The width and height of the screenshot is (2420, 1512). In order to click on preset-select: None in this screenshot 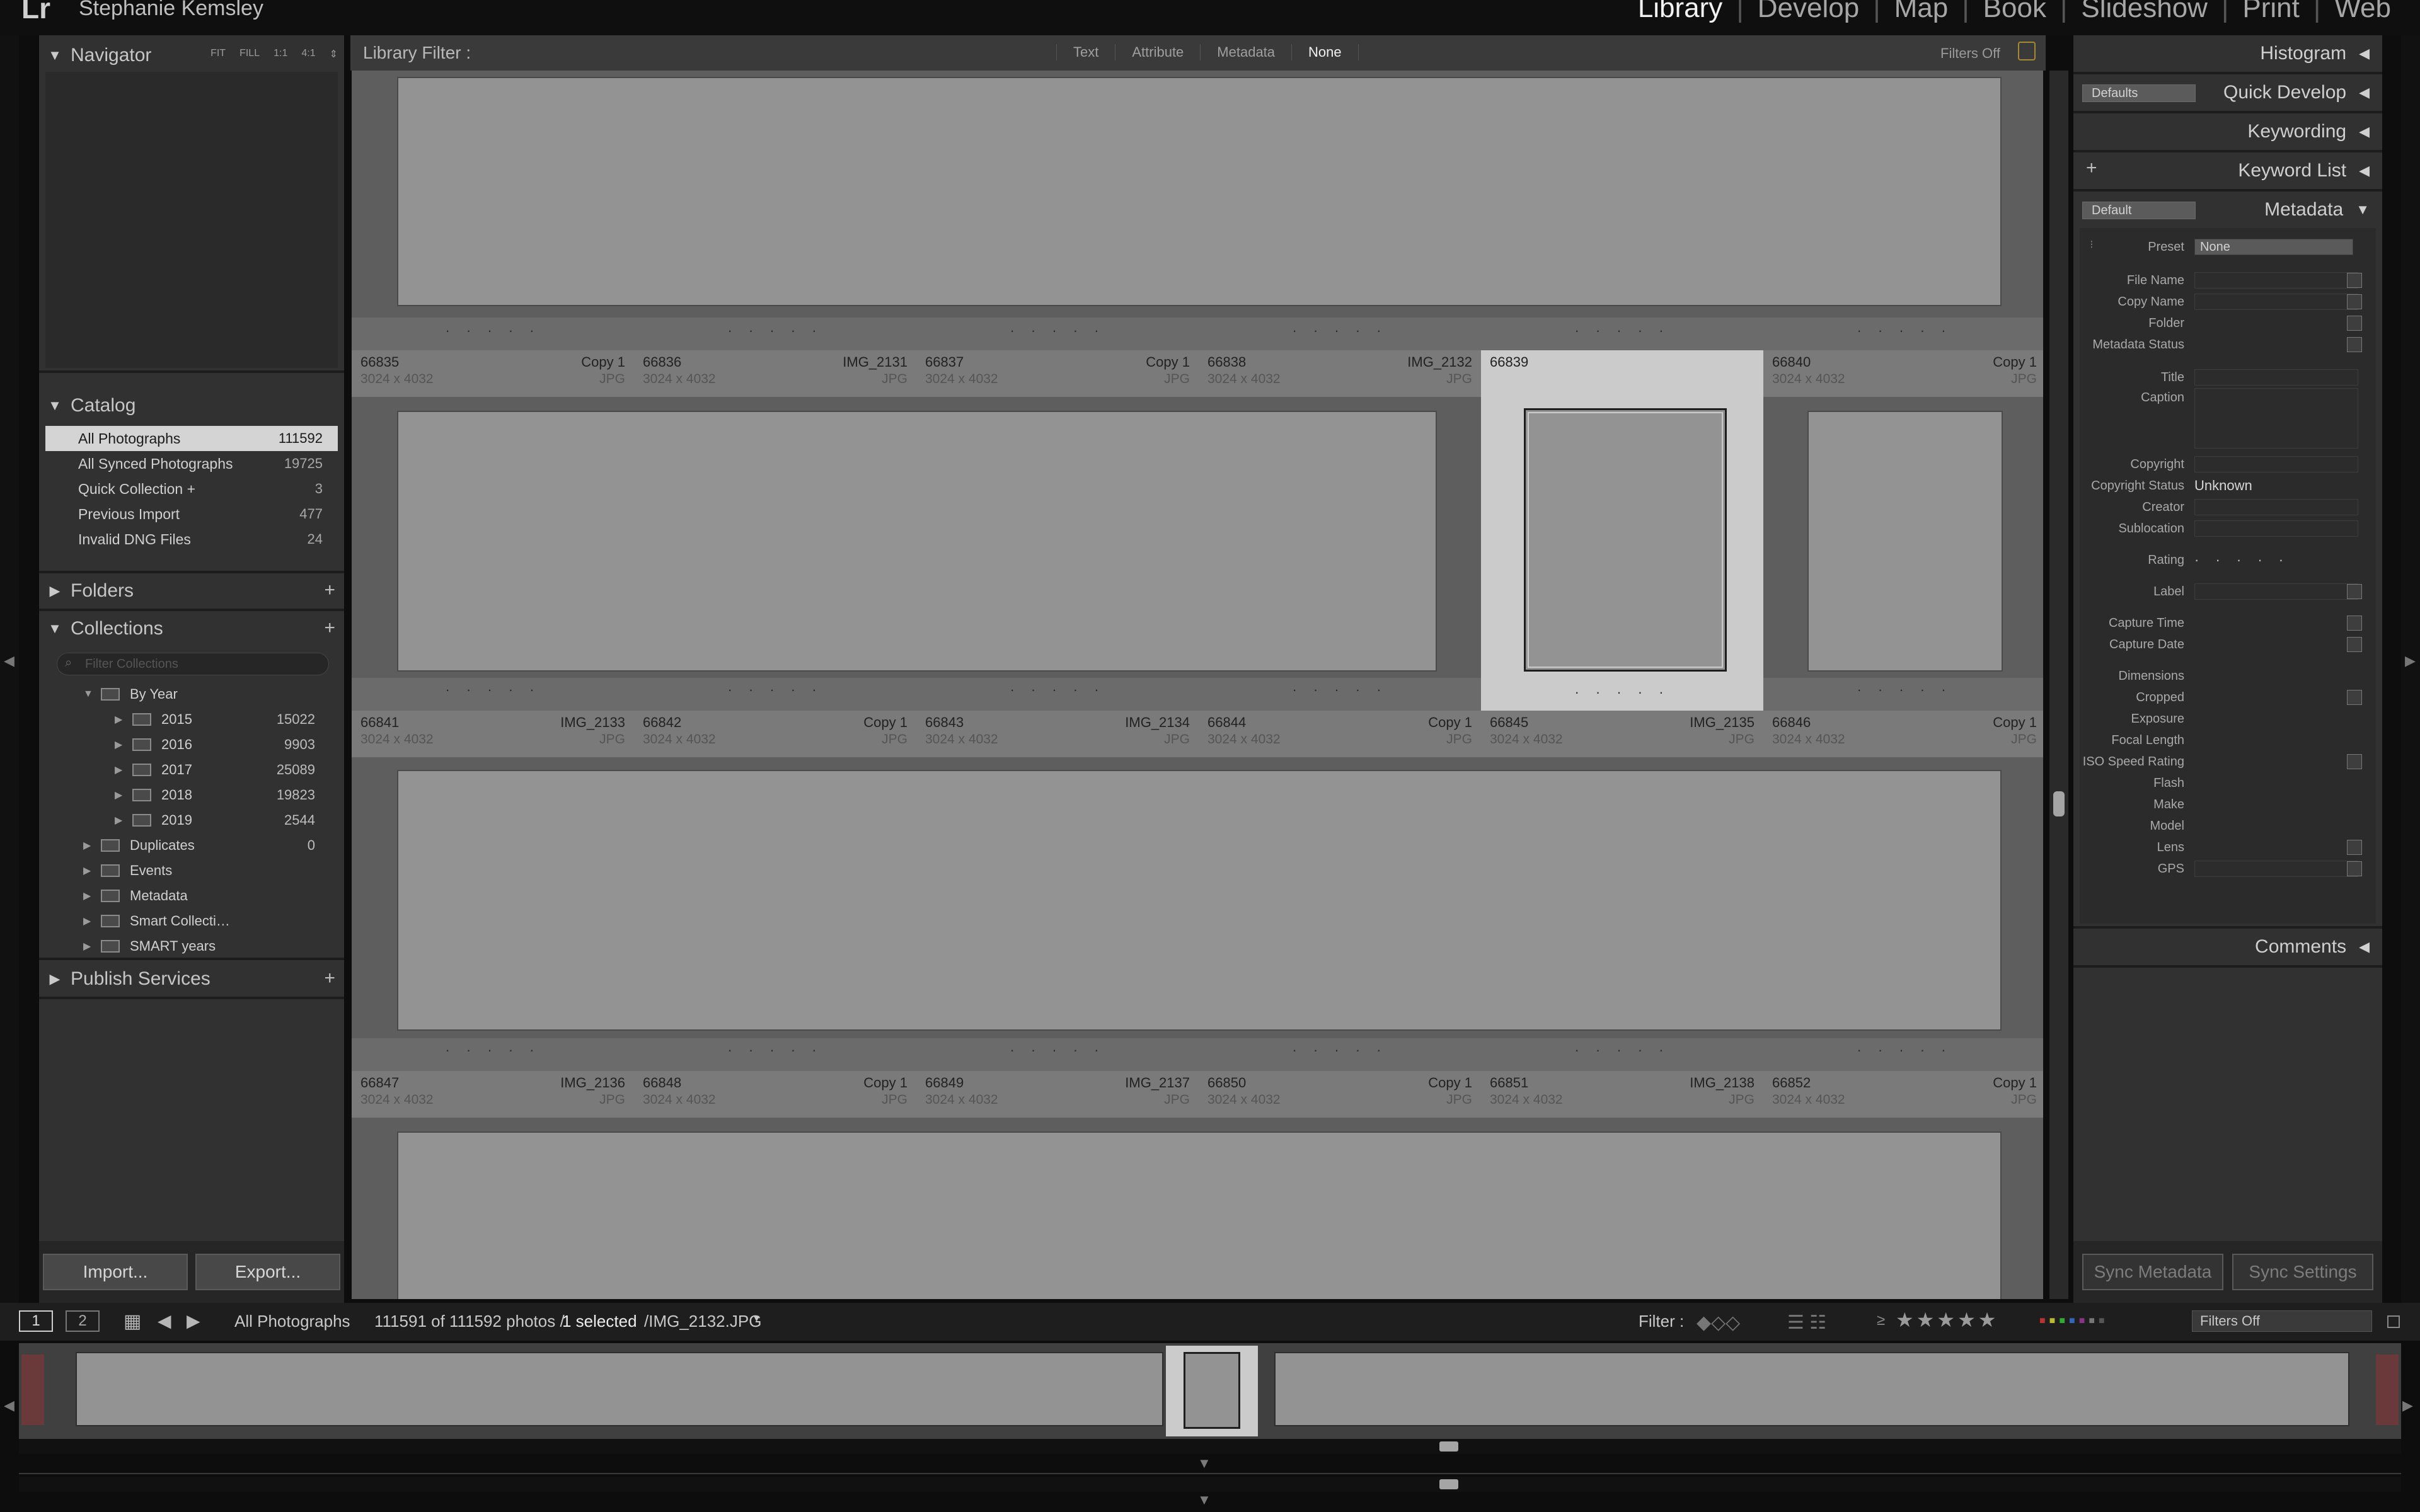, I will do `click(2274, 247)`.